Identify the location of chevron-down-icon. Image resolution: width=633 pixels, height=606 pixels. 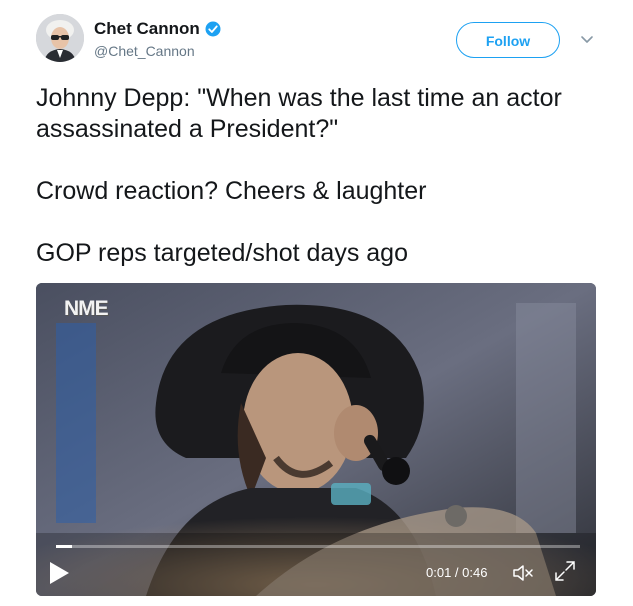
(587, 39).